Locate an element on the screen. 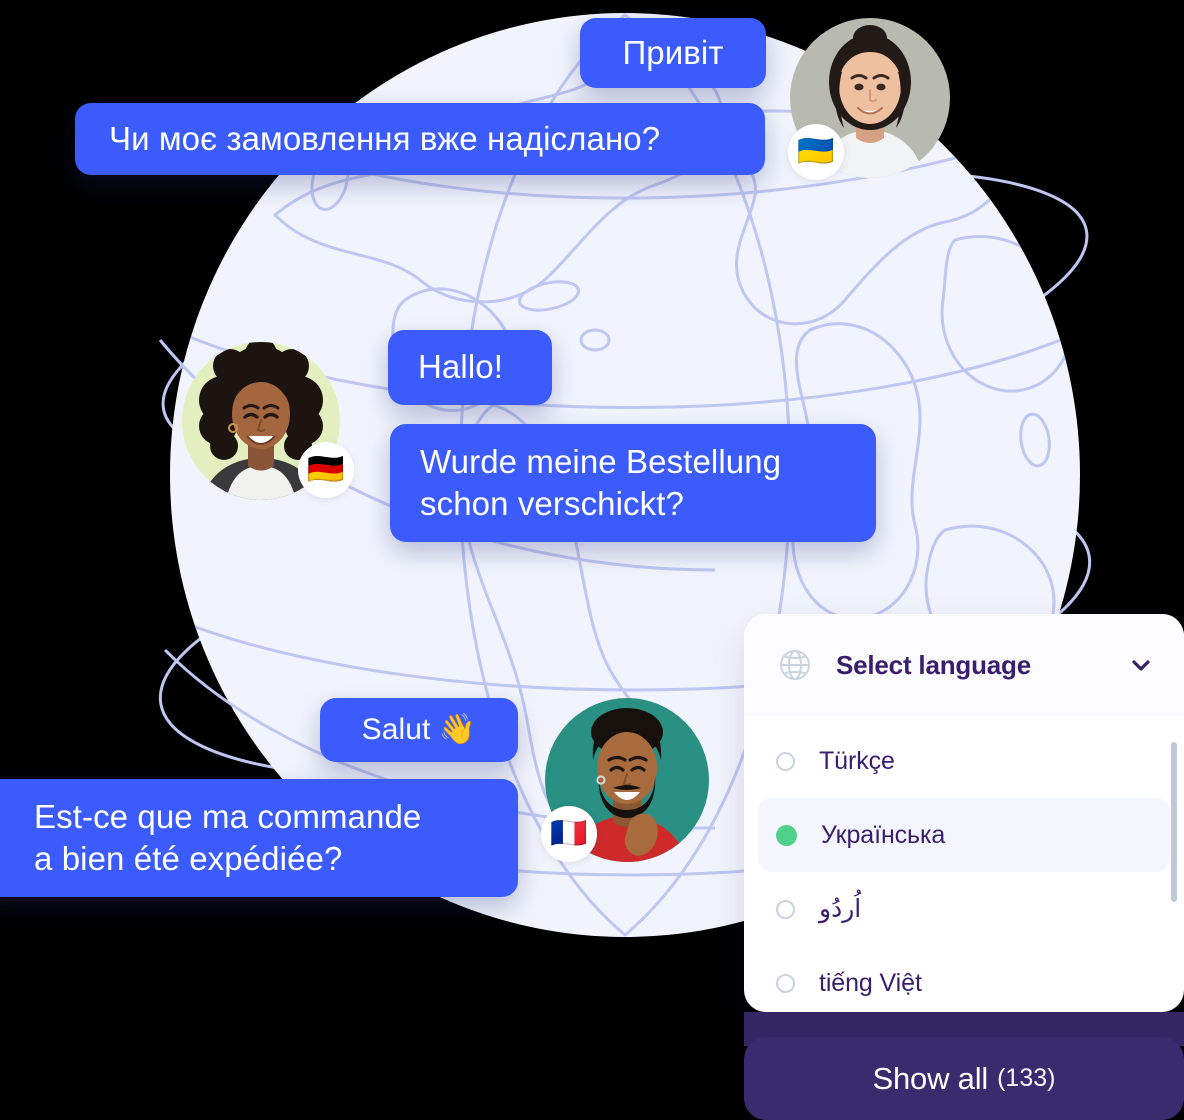  language-option-label: Türkçe is located at coordinates (857, 760).